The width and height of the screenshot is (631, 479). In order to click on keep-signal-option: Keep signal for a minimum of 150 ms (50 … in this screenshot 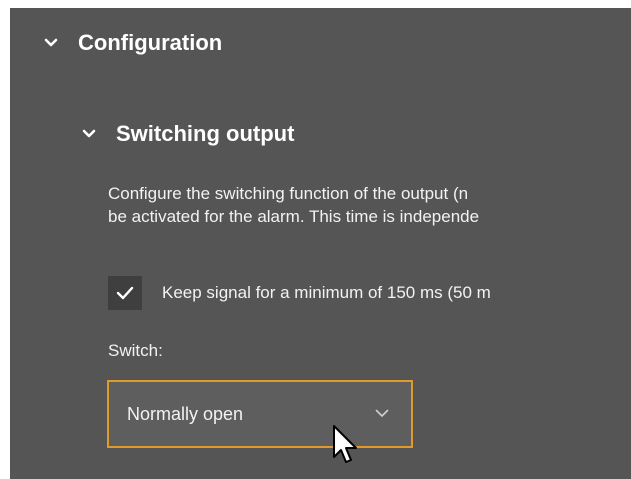, I will do `click(299, 293)`.